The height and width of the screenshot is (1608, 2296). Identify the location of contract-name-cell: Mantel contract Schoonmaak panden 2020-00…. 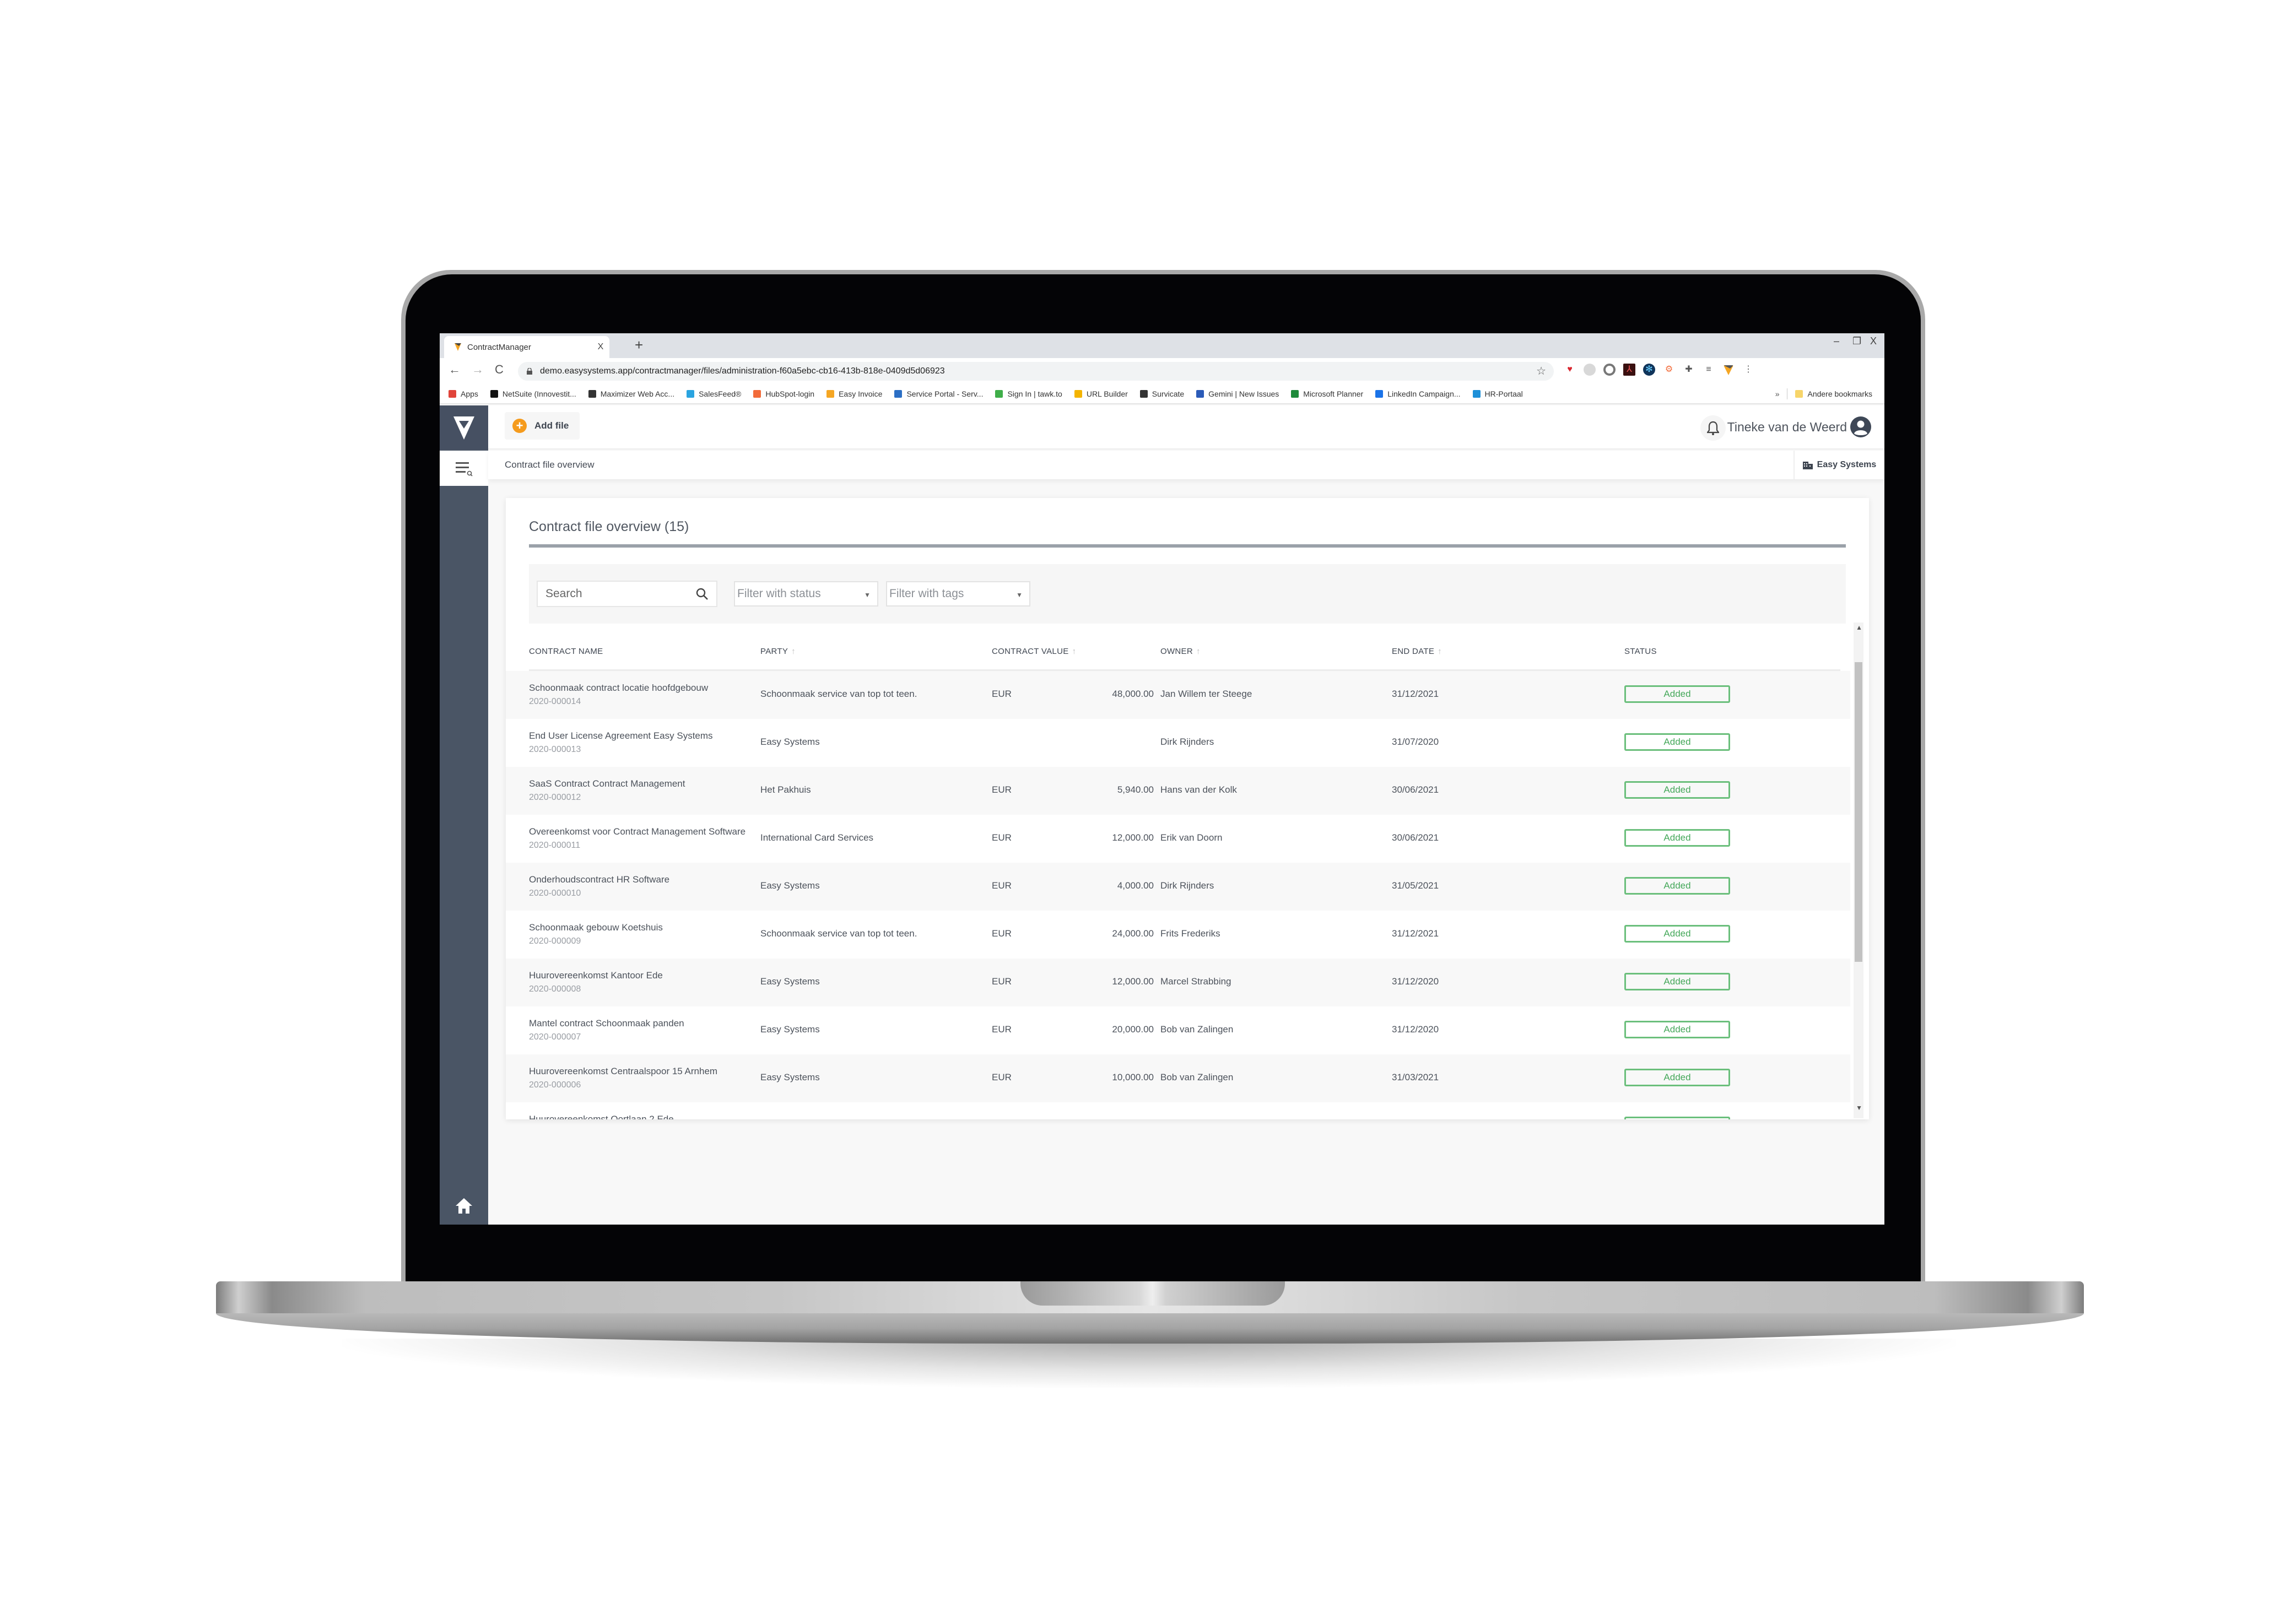
(639, 1030).